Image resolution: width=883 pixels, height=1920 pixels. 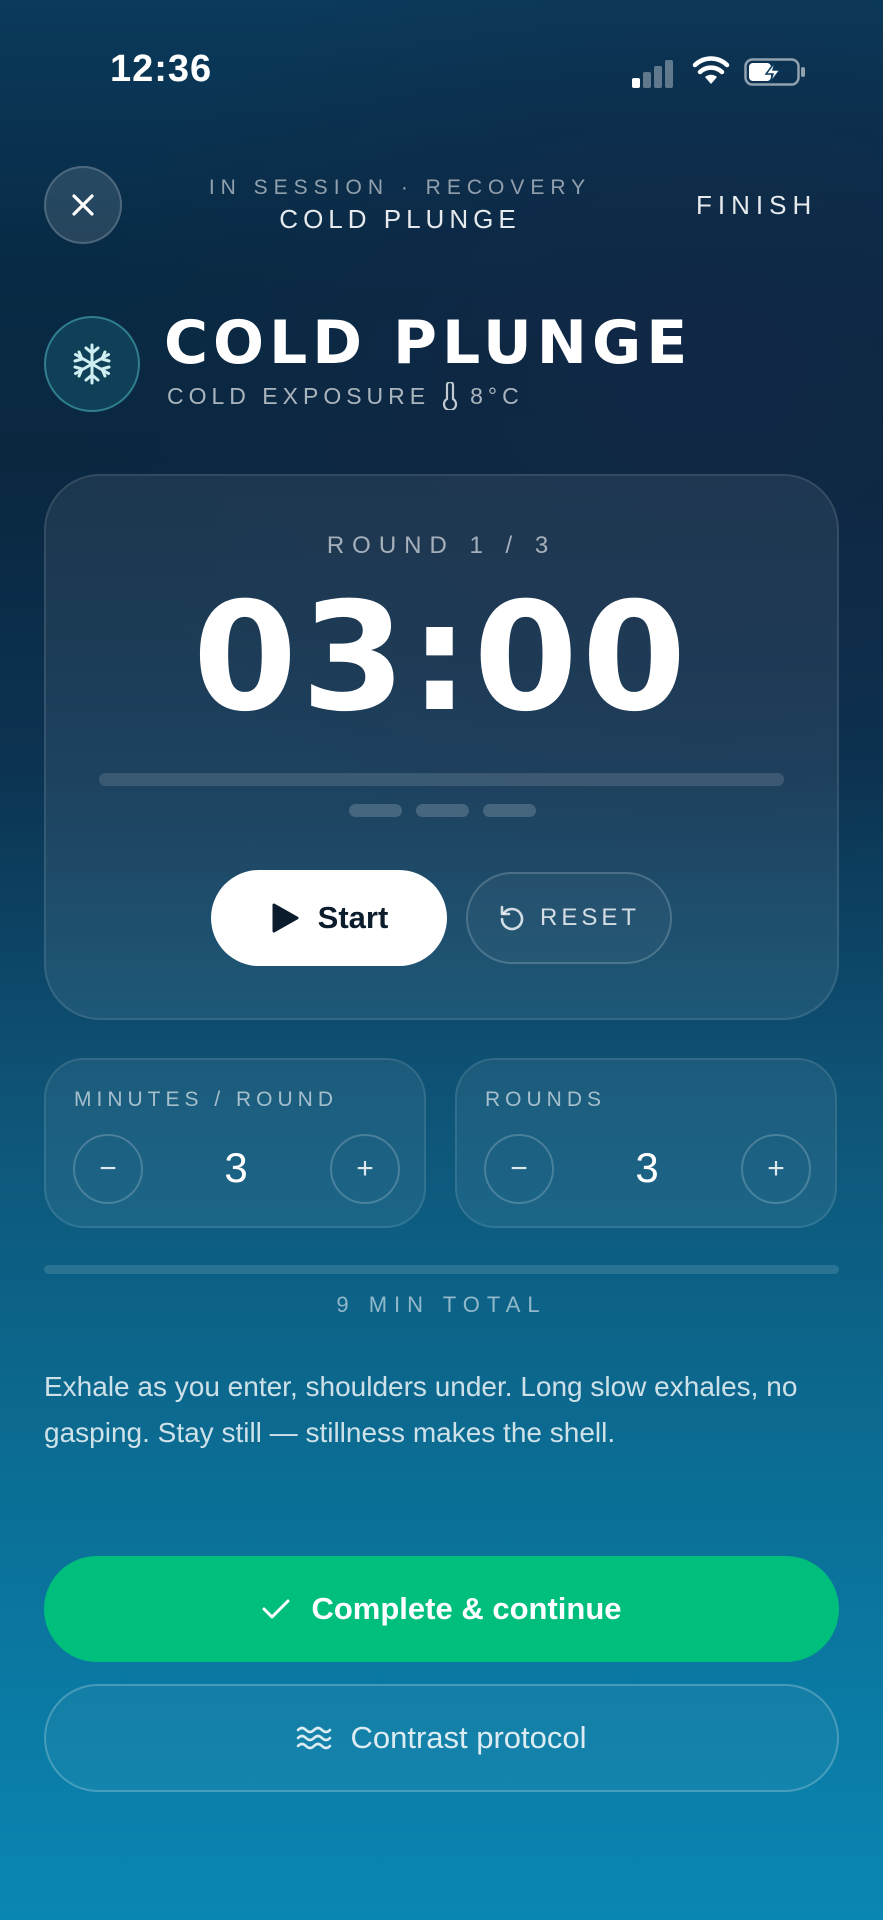 I want to click on session-meta: COLD EXPOSURE 8°C, so click(x=345, y=396).